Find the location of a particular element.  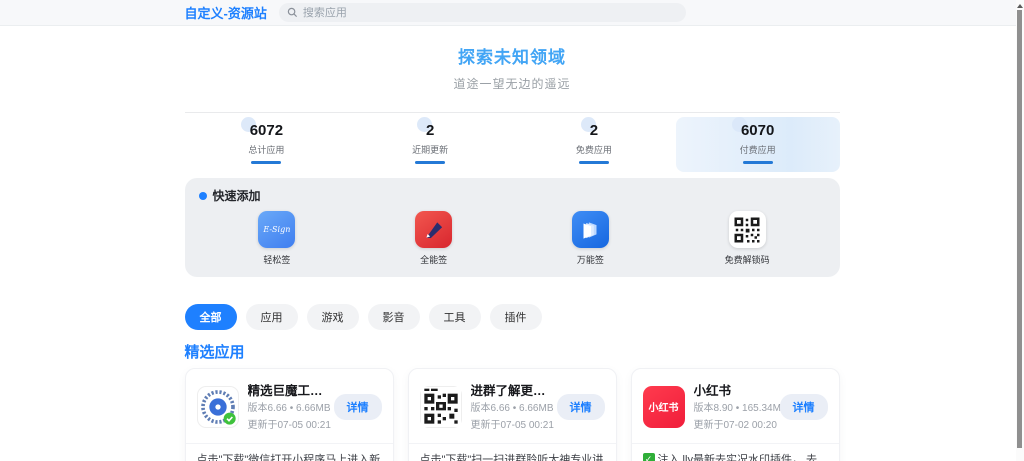

quick-add-item-esign: E-Sign 轻松签 is located at coordinates (277, 238).